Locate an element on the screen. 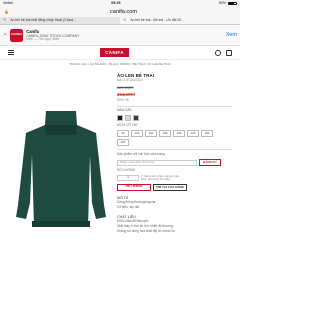 The image size is (320, 320). sweater-image is located at coordinates (61, 168).